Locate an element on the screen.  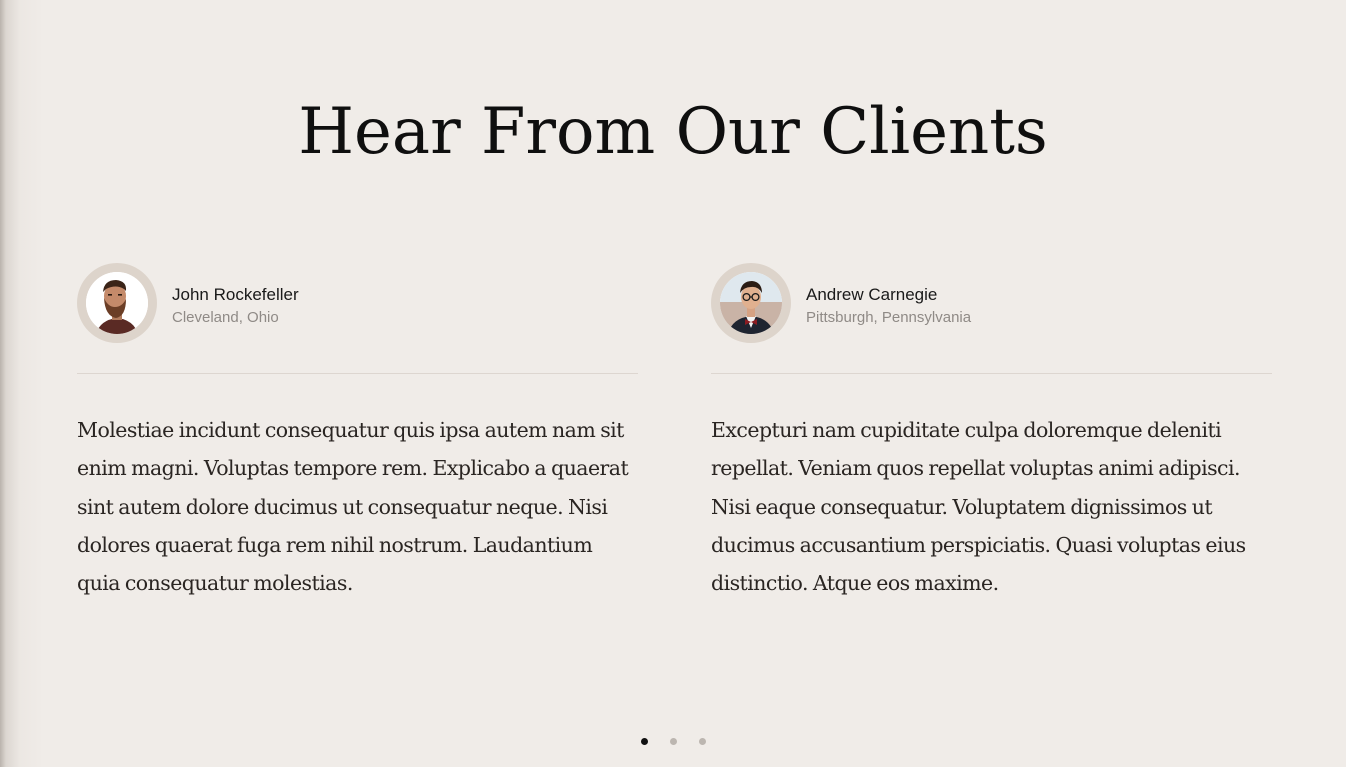
author-name: John Rockefeller is located at coordinates (235, 294).